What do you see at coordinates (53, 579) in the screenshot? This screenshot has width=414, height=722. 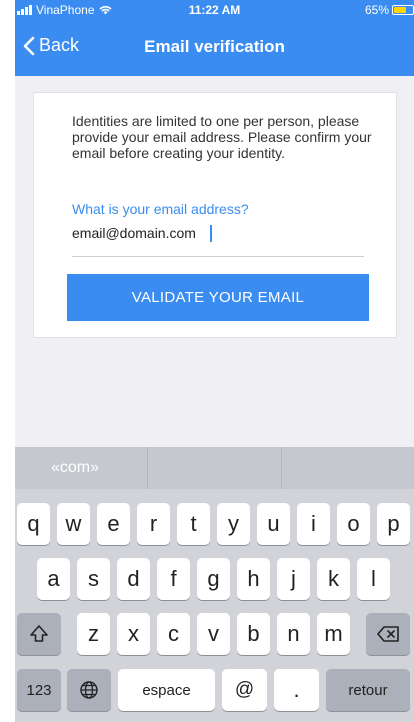 I see `key-a: a` at bounding box center [53, 579].